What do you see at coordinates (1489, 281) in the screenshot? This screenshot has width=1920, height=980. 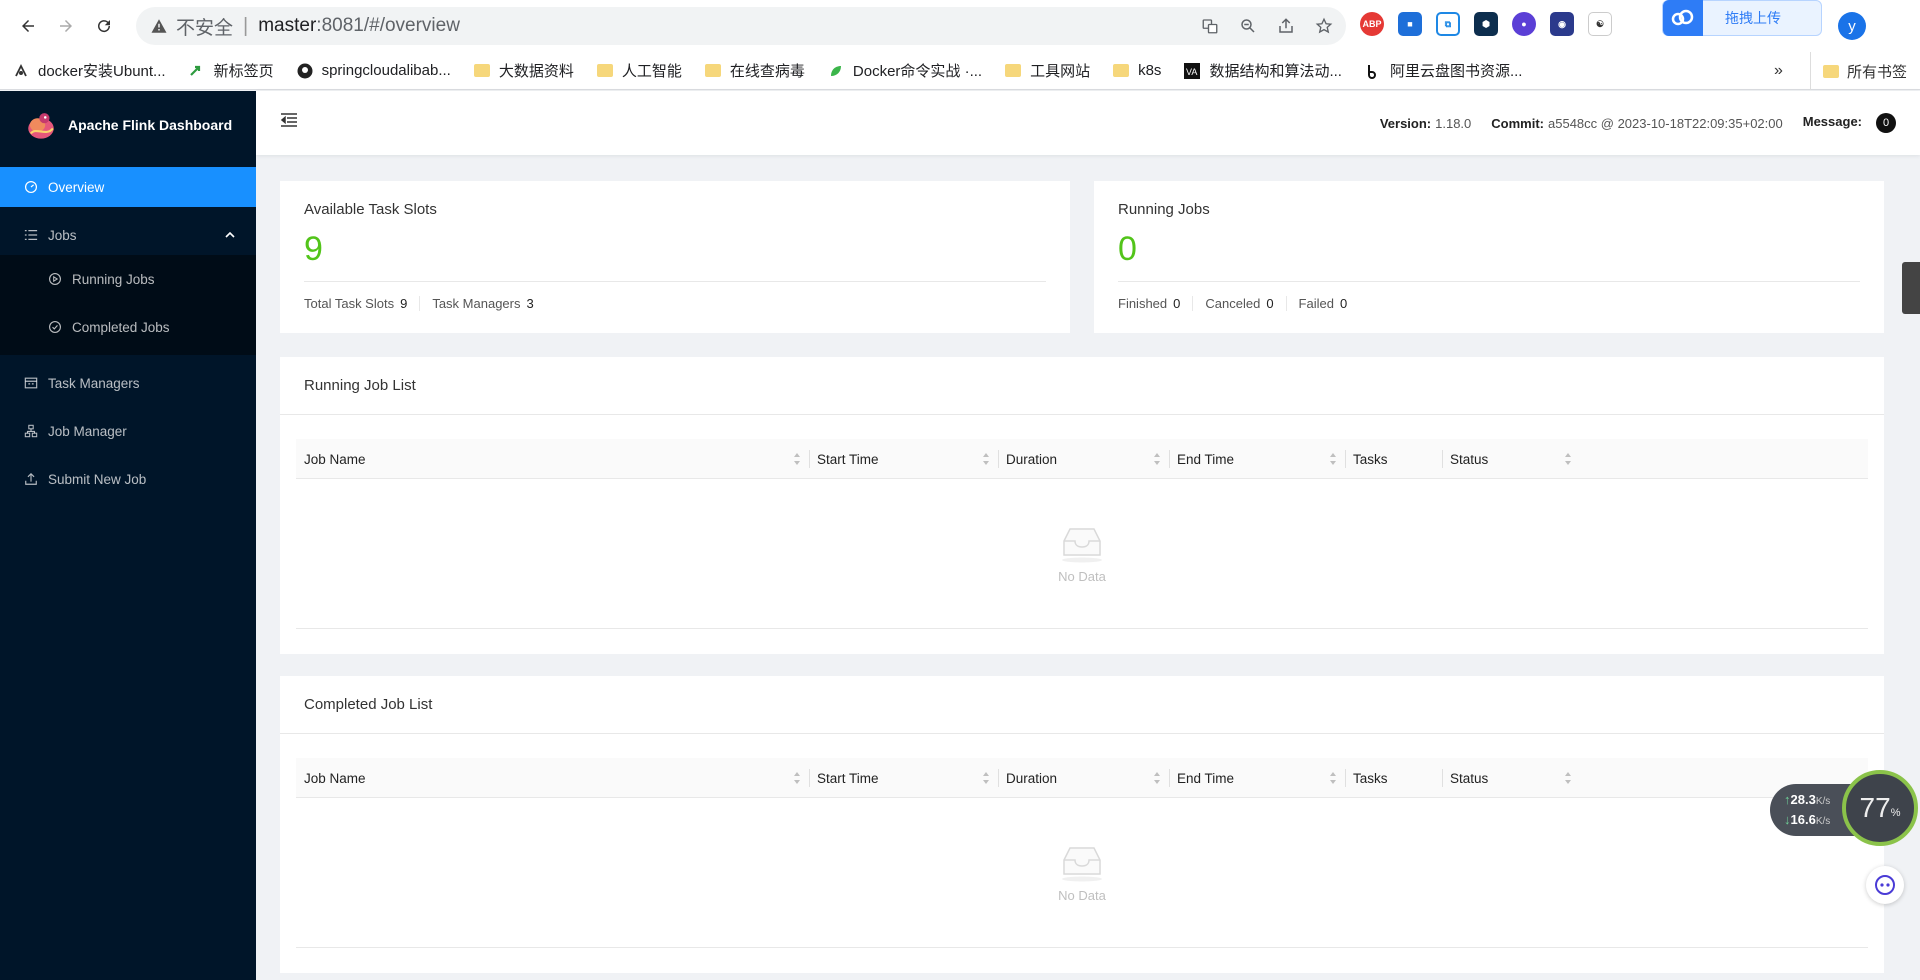 I see `divider` at bounding box center [1489, 281].